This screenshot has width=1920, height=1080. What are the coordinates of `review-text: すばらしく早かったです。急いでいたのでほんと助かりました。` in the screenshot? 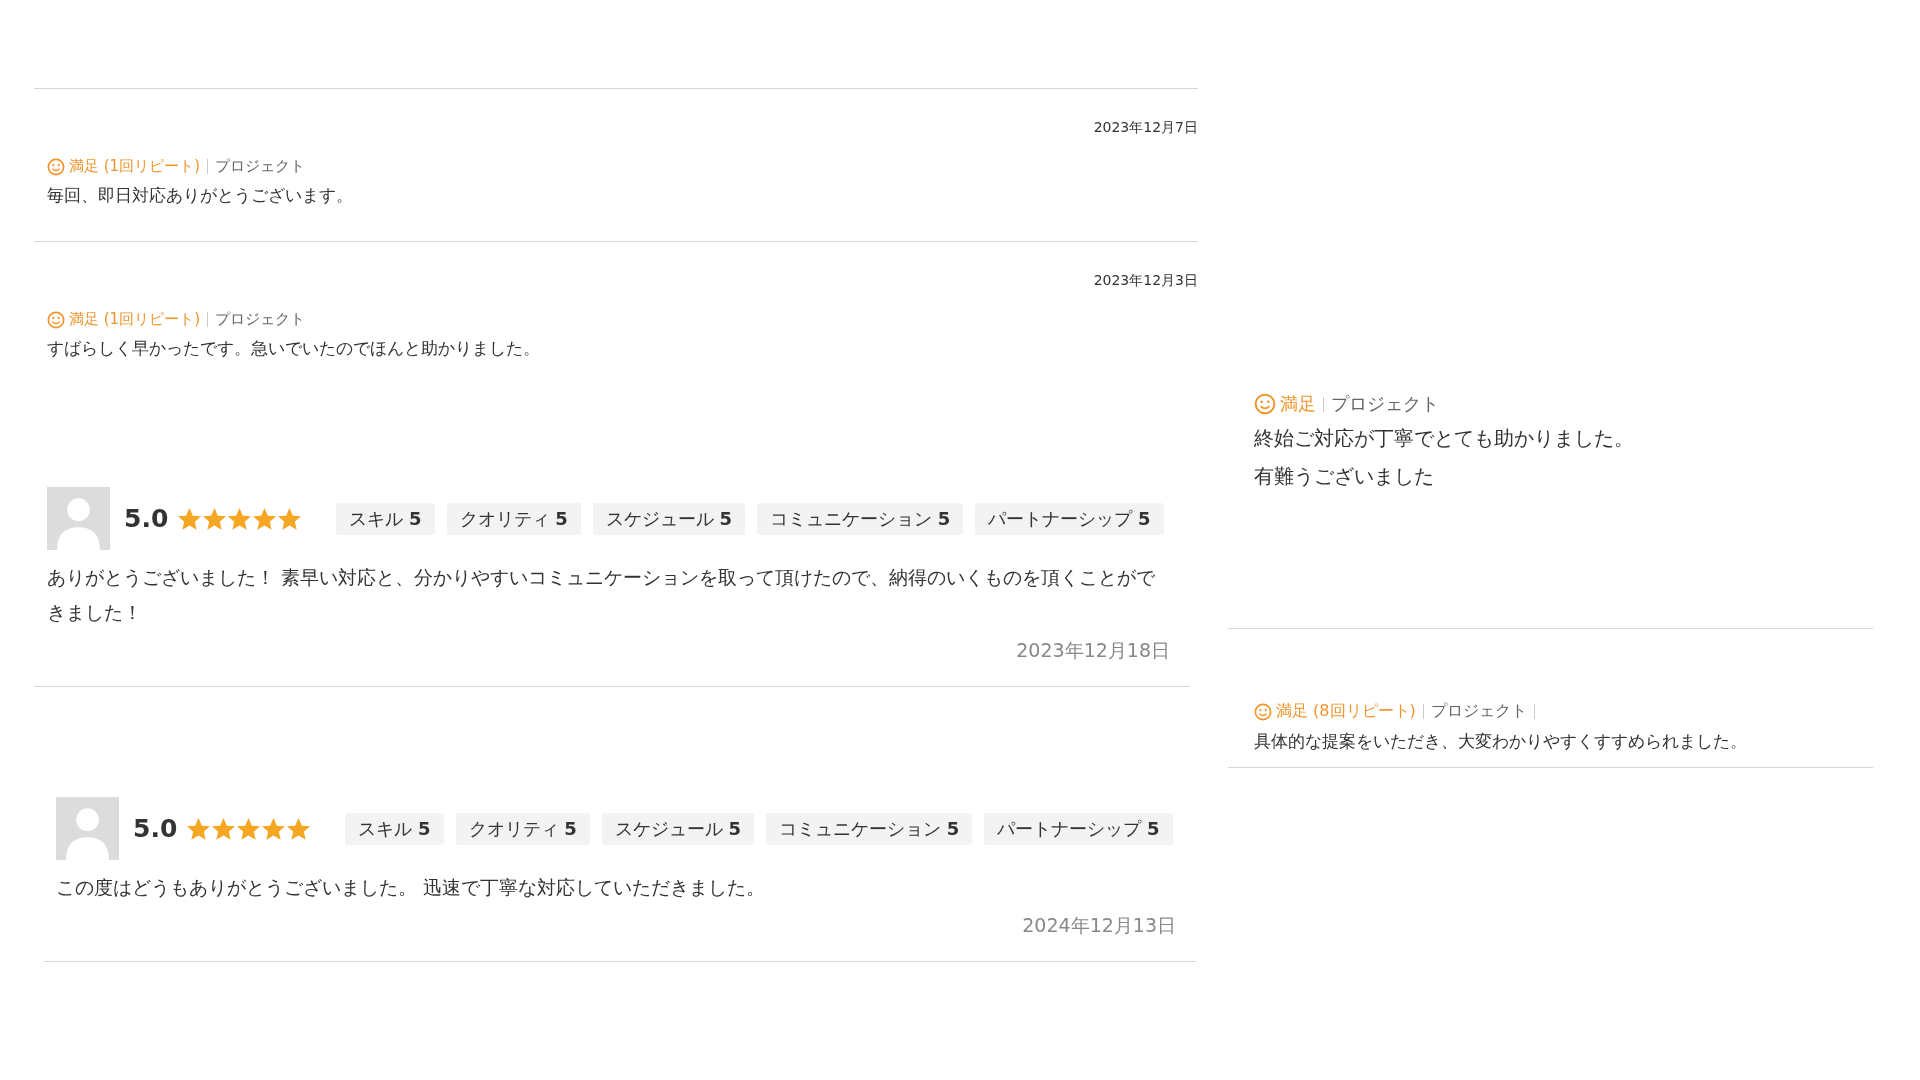 It's located at (294, 348).